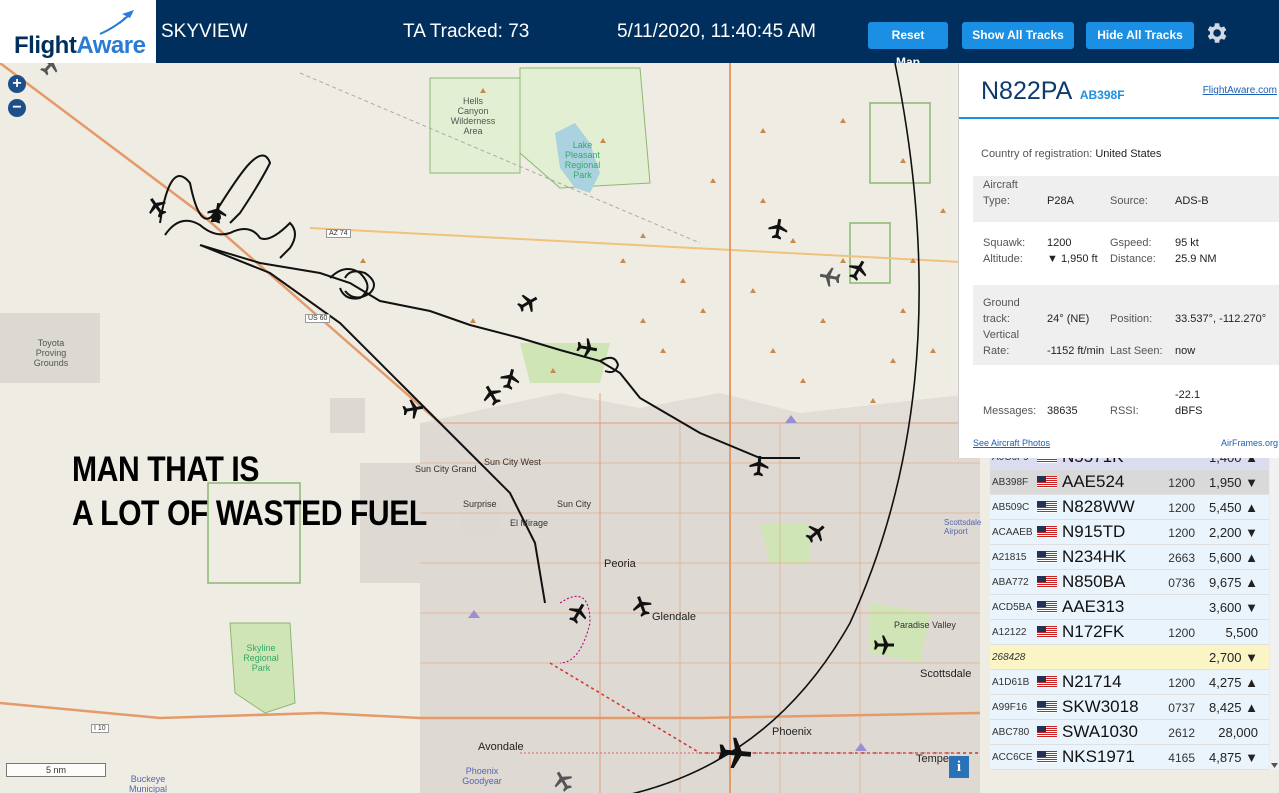  What do you see at coordinates (1060, 201) in the screenshot?
I see `aircraft-type-value: P28A` at bounding box center [1060, 201].